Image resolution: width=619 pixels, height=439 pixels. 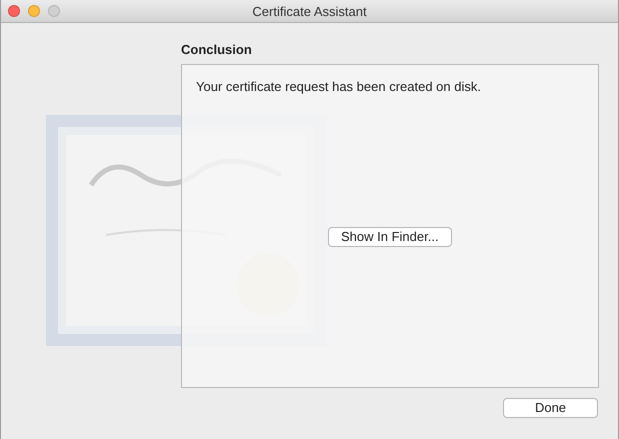 What do you see at coordinates (14, 11) in the screenshot?
I see `close-button` at bounding box center [14, 11].